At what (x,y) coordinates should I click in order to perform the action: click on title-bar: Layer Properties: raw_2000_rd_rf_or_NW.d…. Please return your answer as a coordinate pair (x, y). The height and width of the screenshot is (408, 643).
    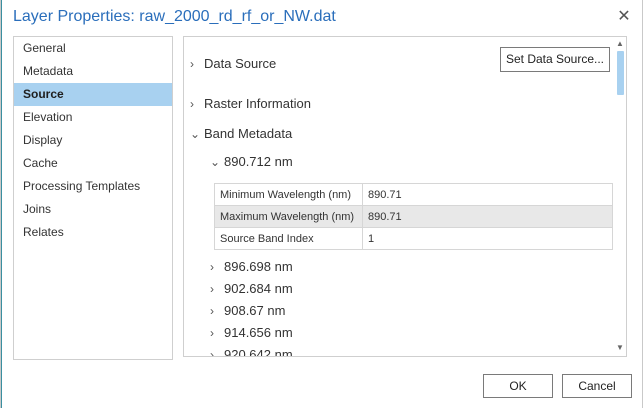
    Looking at the image, I should click on (321, 18).